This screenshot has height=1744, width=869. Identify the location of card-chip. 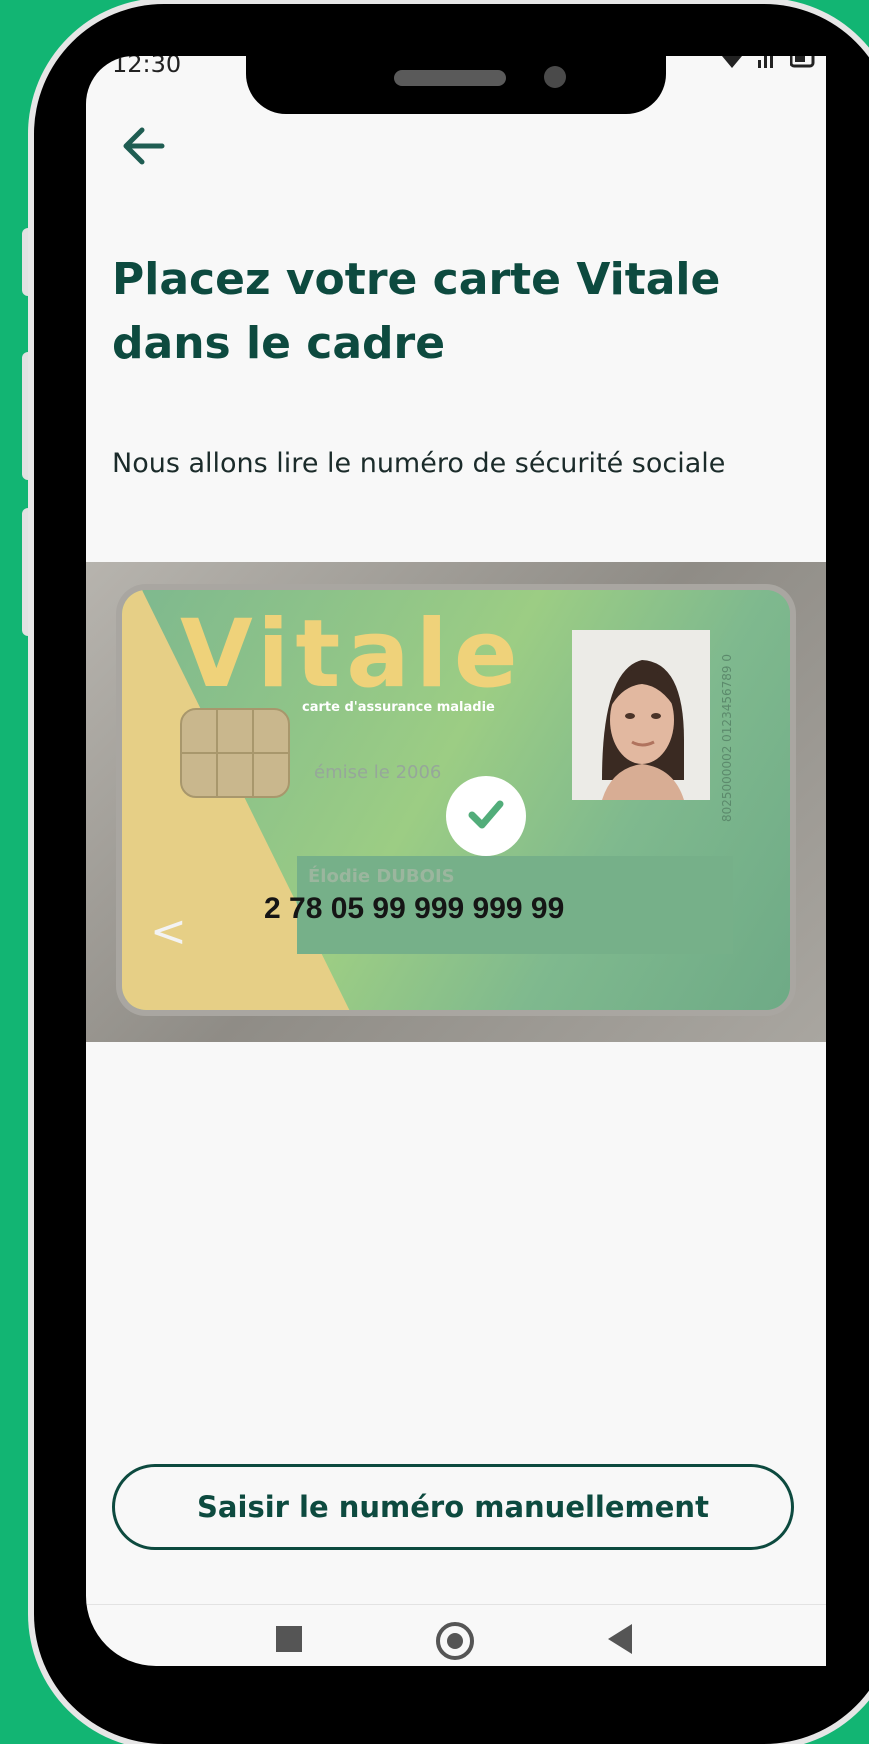
(235, 753).